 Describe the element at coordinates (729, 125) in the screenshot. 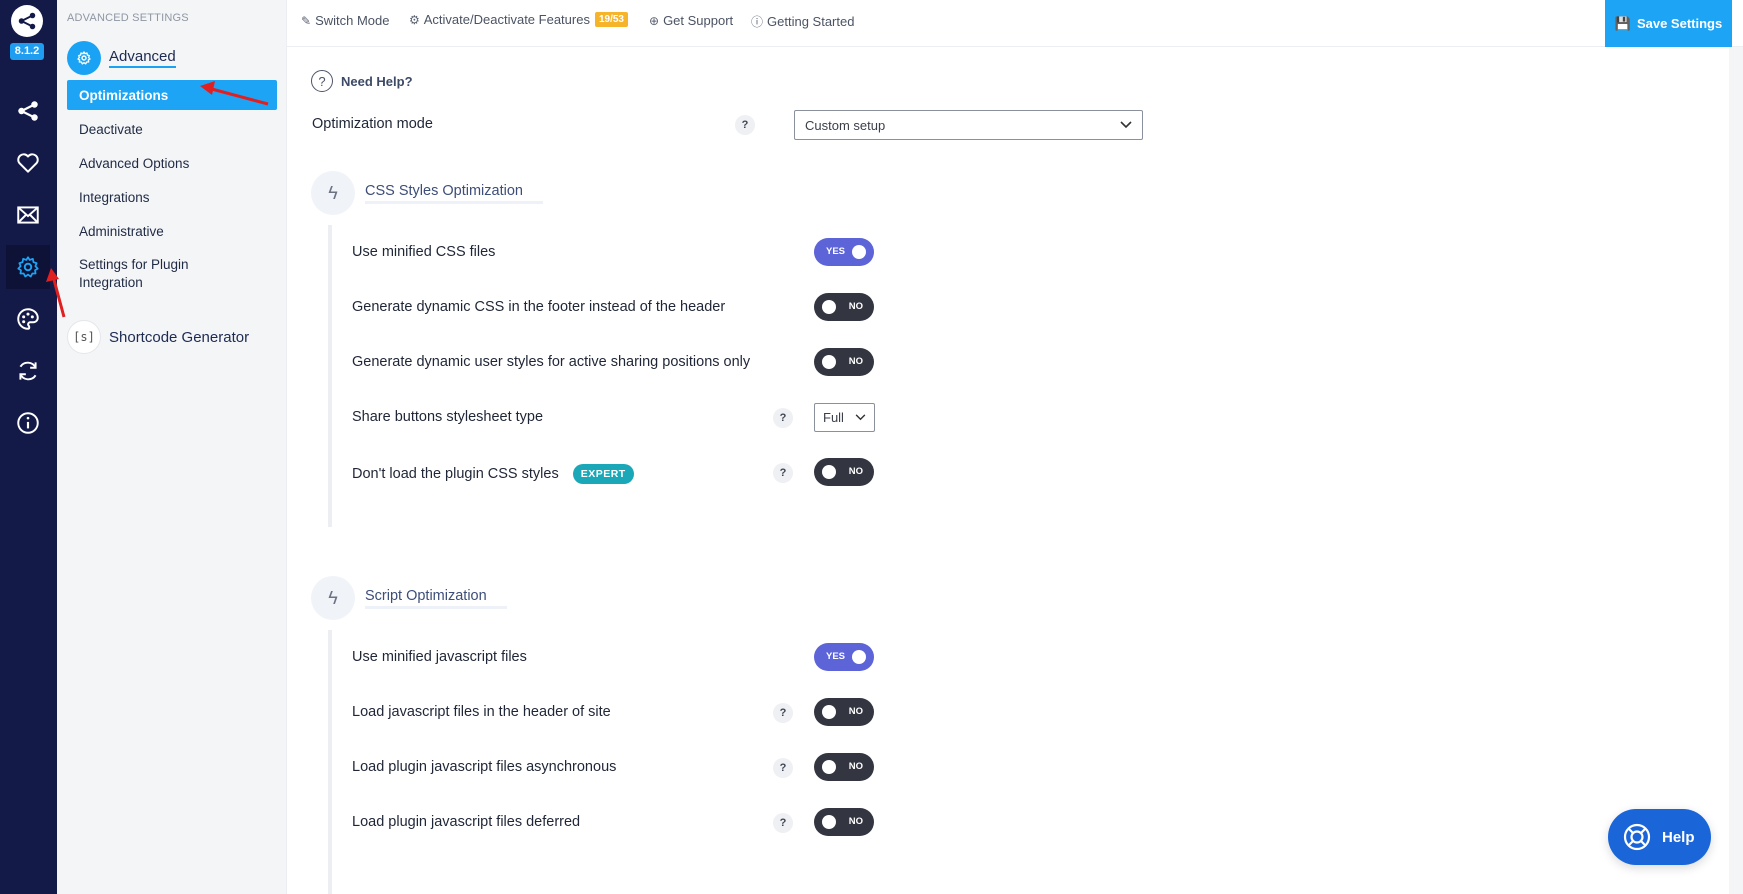

I see `optimization-mode-row: Optimization mode ? Custom setup` at that location.